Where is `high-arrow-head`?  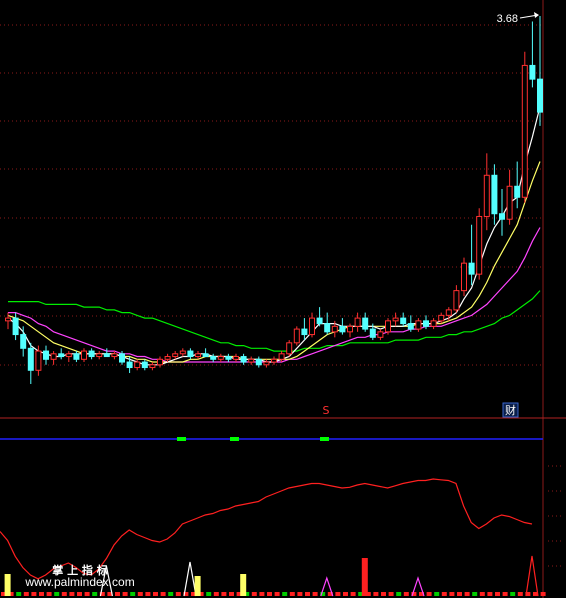
high-arrow-head is located at coordinates (536, 14).